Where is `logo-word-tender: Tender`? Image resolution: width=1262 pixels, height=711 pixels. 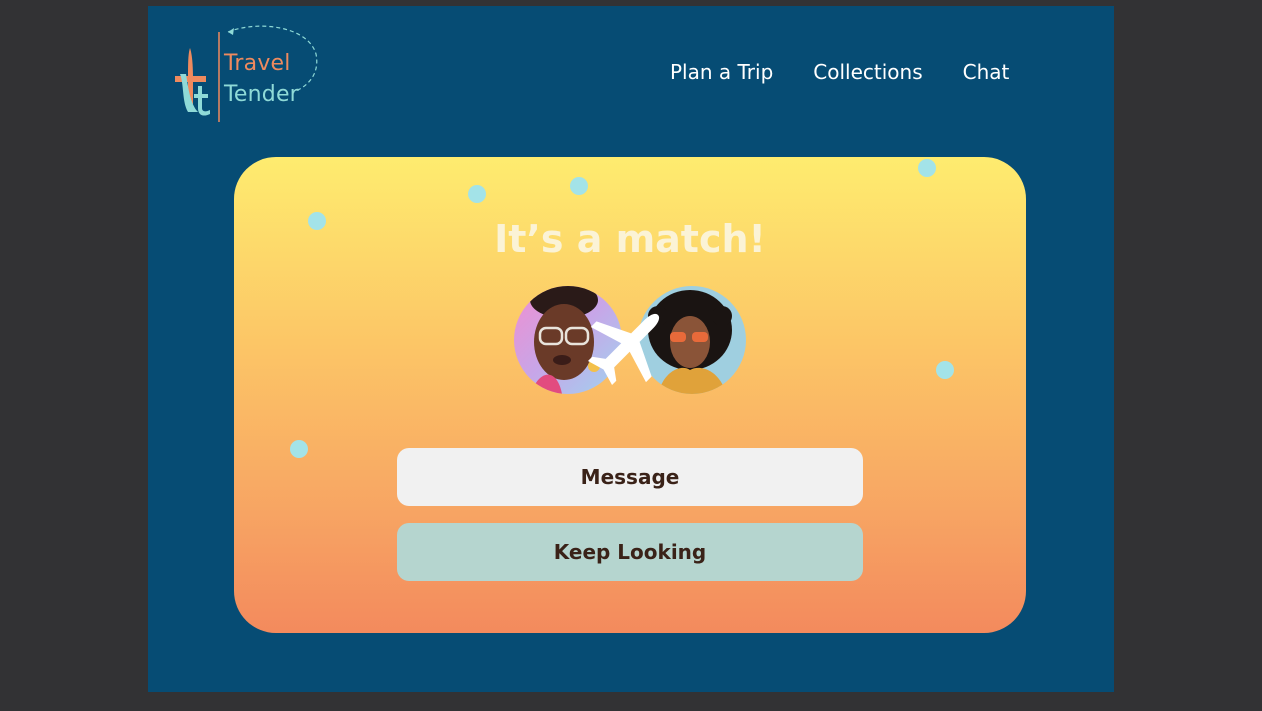
logo-word-tender: Tender is located at coordinates (261, 94).